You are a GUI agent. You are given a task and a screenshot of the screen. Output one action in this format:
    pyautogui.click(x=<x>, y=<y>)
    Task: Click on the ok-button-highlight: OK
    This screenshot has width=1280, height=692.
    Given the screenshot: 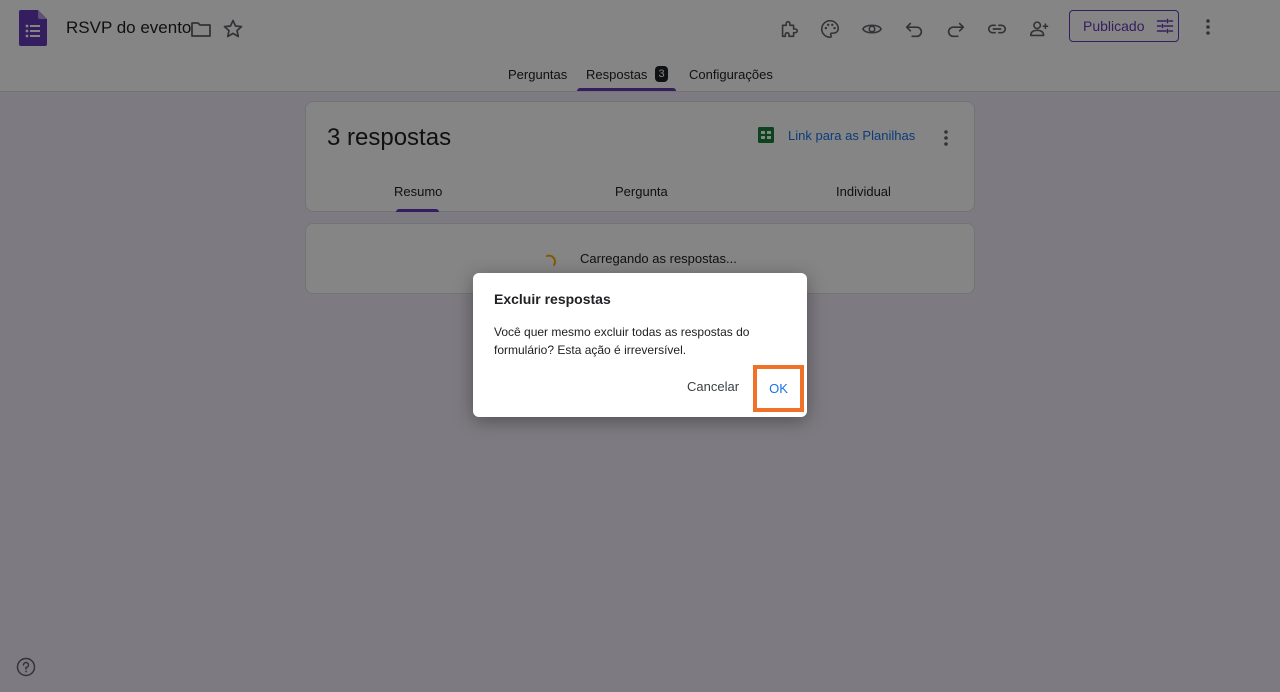 What is the action you would take?
    pyautogui.click(x=778, y=388)
    